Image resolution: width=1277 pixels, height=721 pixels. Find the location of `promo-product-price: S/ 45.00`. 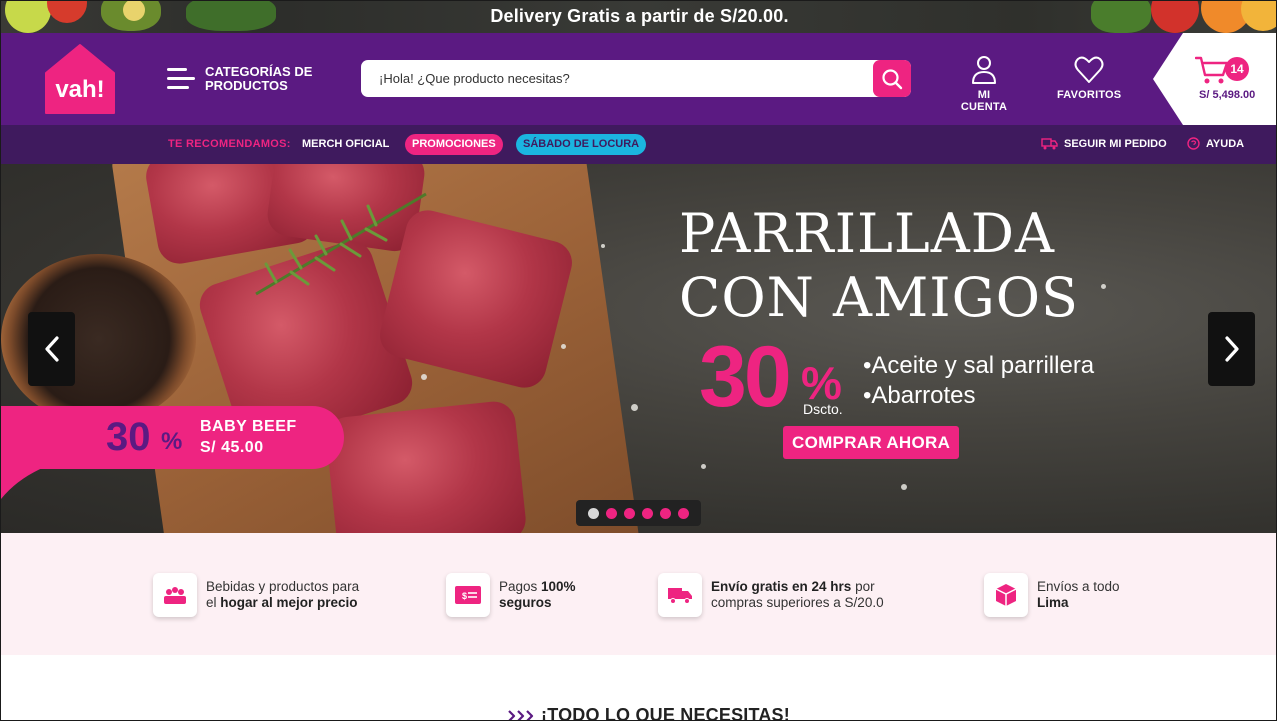

promo-product-price: S/ 45.00 is located at coordinates (232, 447).